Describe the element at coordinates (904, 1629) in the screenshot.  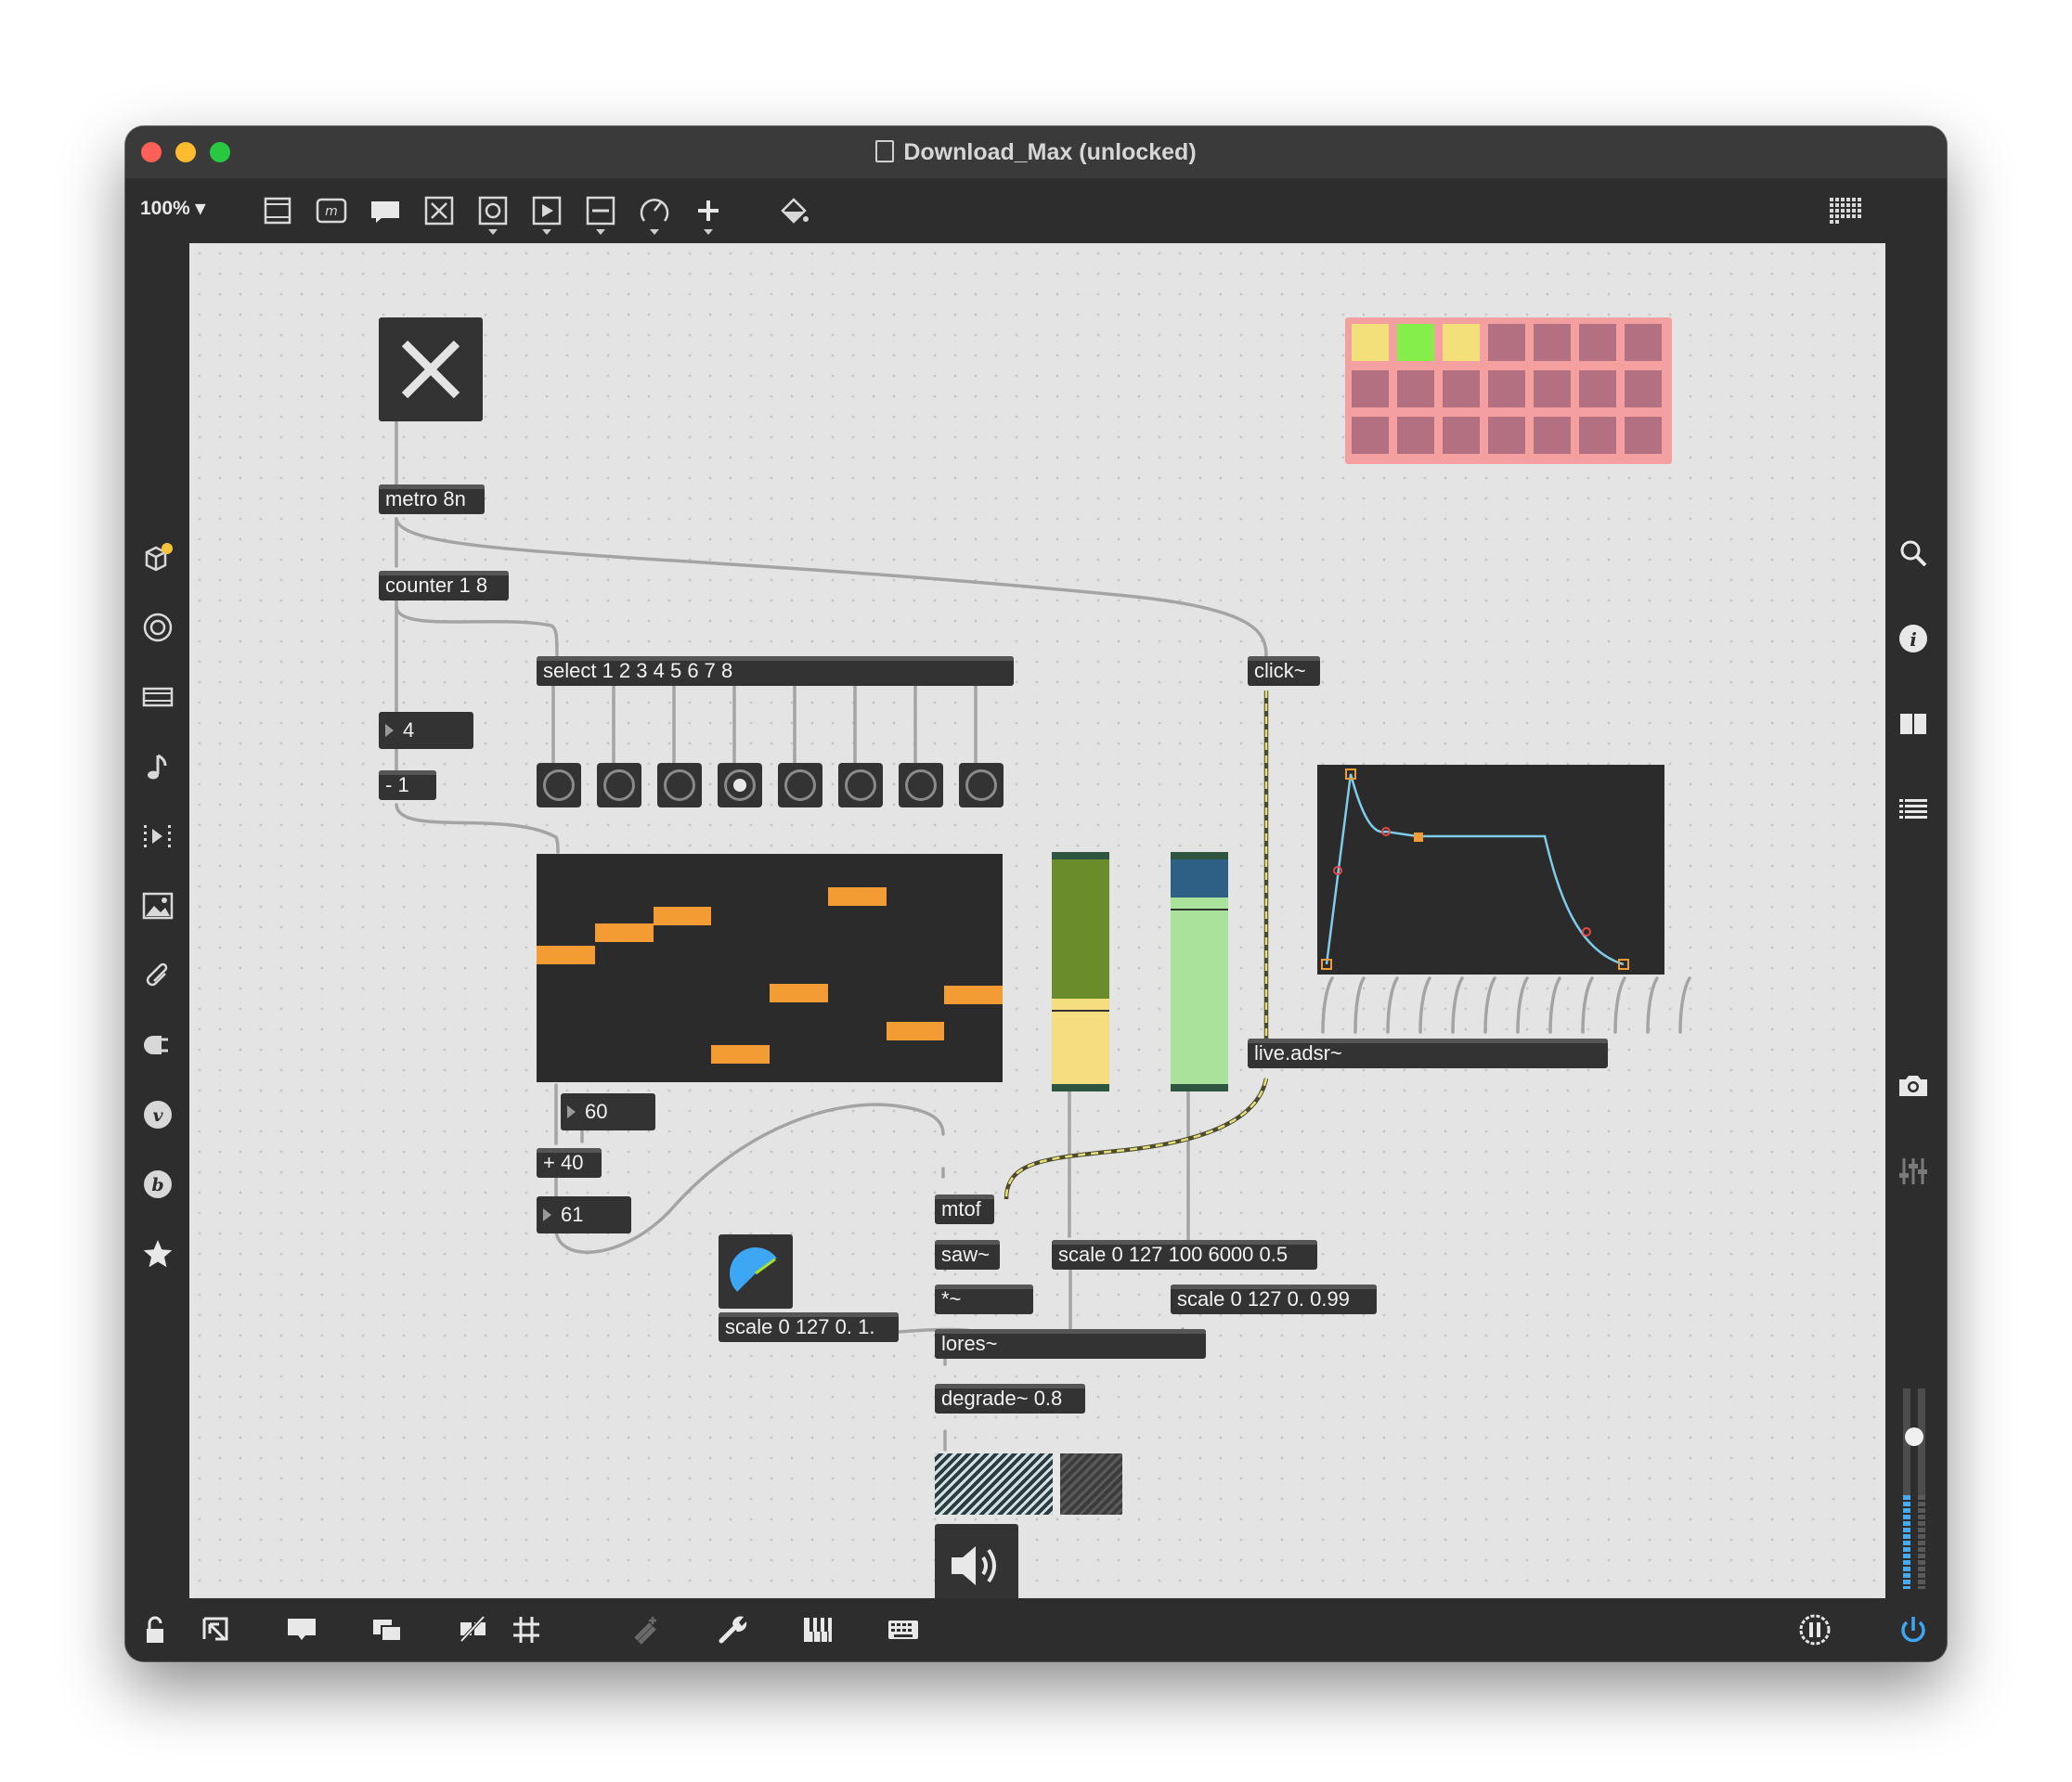
I see `keyboard-icon` at that location.